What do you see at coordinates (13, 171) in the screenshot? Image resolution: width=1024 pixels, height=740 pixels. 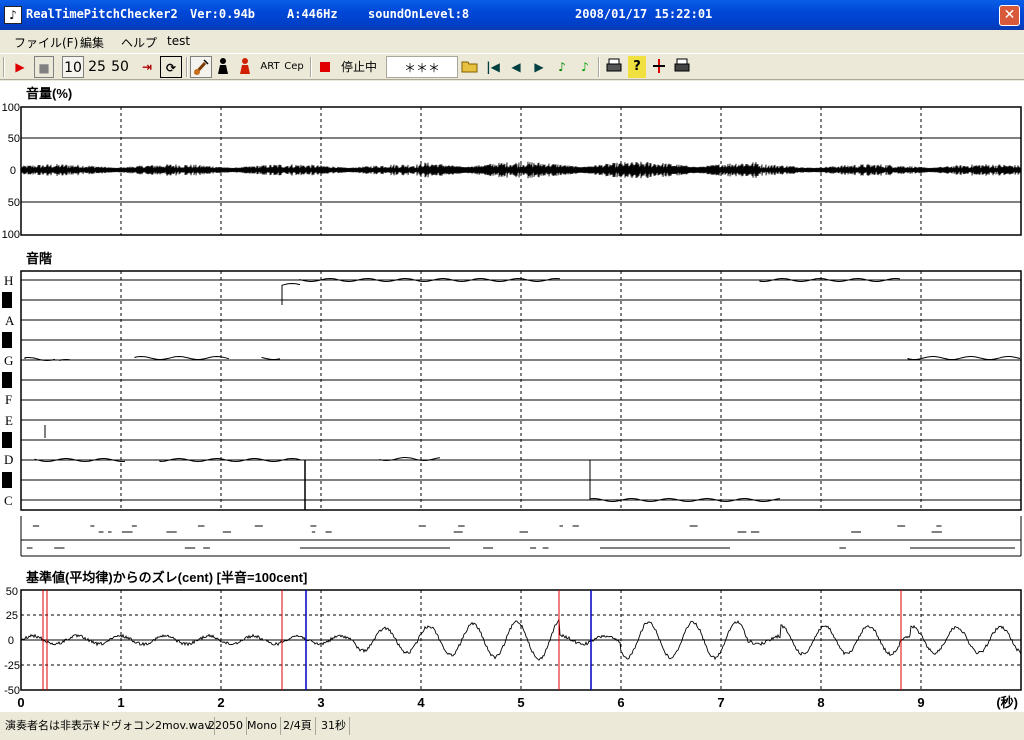 I see `volume-tick: 0` at bounding box center [13, 171].